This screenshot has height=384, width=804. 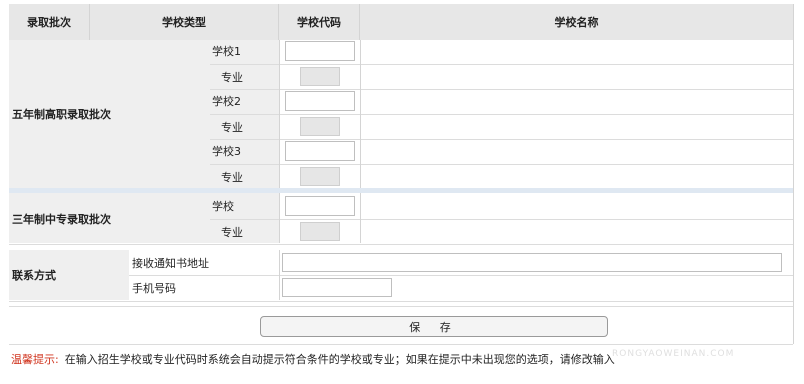 I want to click on major-1-code-input, so click(x=320, y=76).